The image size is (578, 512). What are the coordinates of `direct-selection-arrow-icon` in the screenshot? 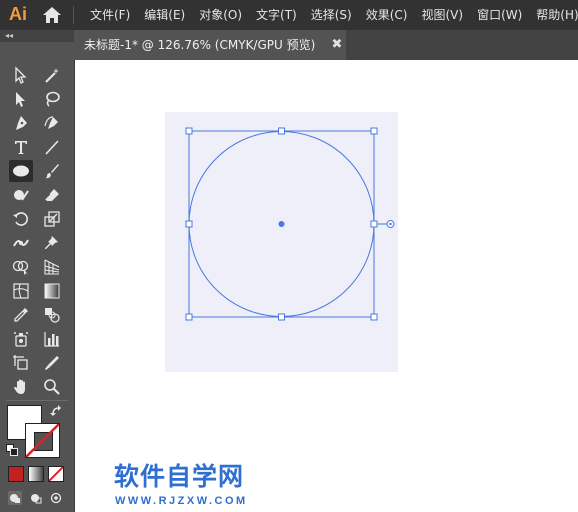 It's located at (20, 99).